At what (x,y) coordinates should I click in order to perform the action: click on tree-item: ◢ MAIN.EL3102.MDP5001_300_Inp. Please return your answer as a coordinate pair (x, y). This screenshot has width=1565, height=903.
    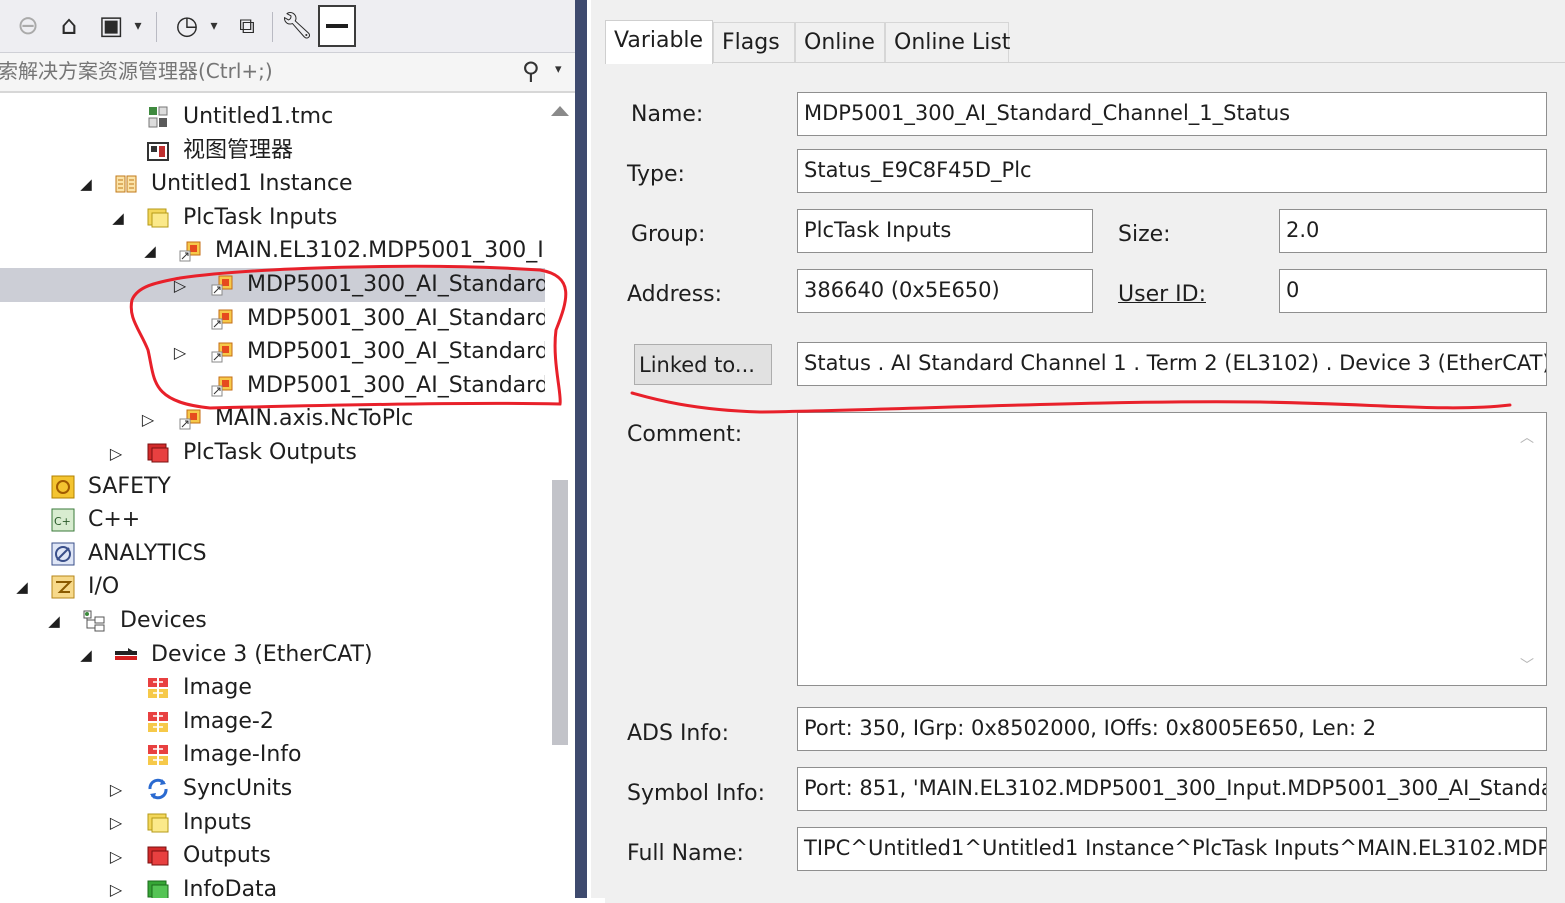
    Looking at the image, I should click on (285, 251).